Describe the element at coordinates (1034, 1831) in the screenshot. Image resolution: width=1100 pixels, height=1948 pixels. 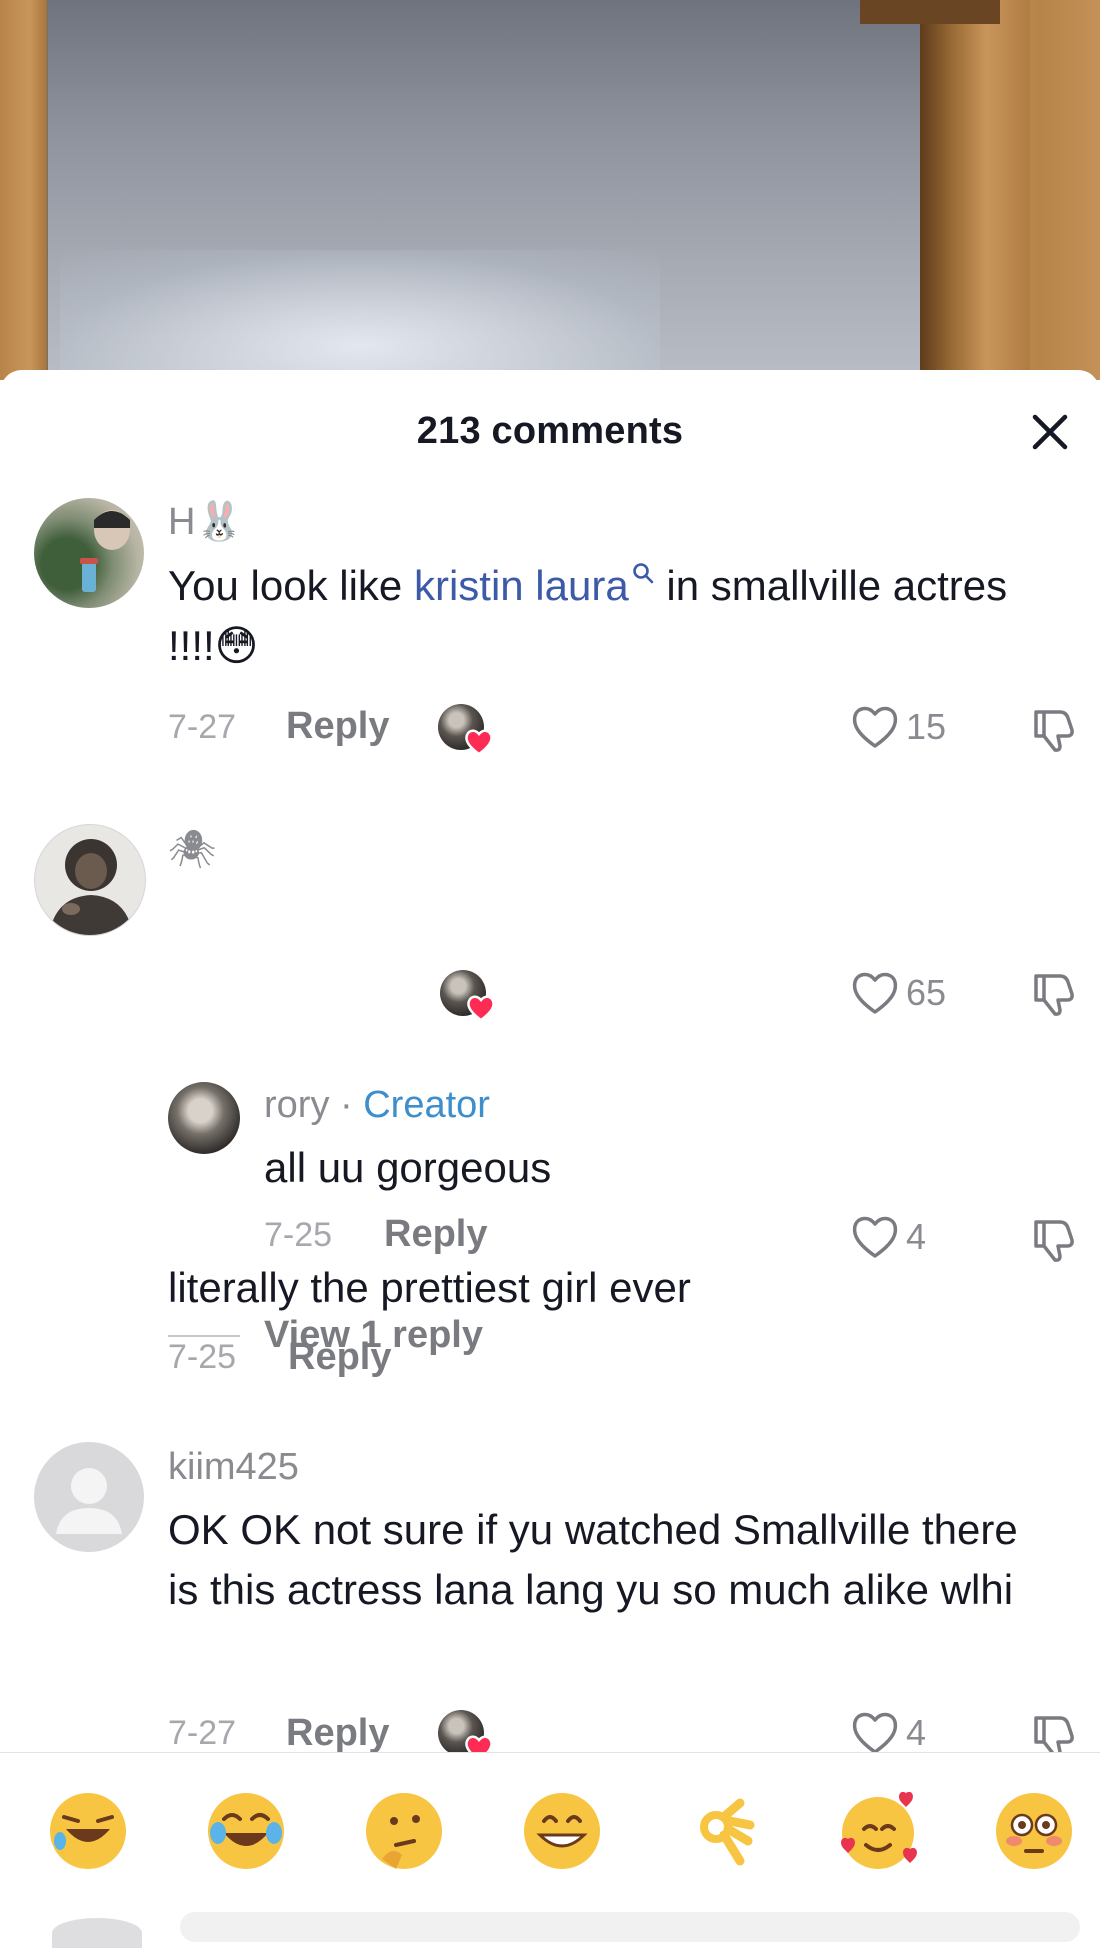
I see `flushed-emoji` at that location.